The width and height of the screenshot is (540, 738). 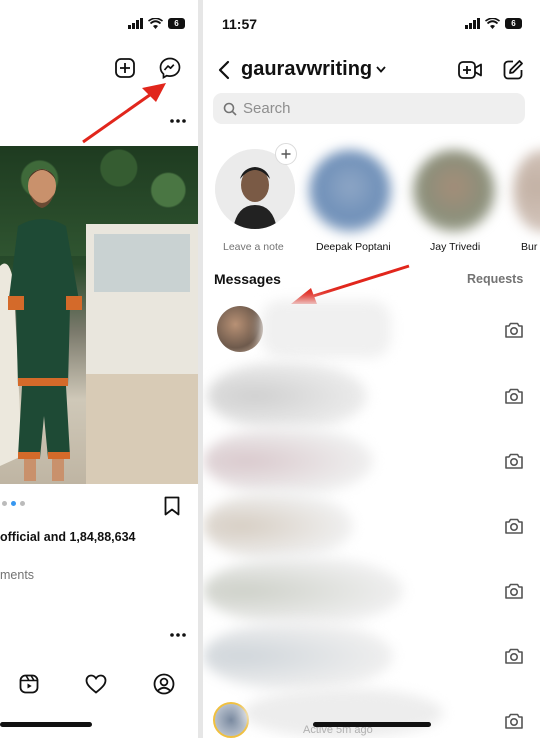 I want to click on profile-icon, so click(x=164, y=684).